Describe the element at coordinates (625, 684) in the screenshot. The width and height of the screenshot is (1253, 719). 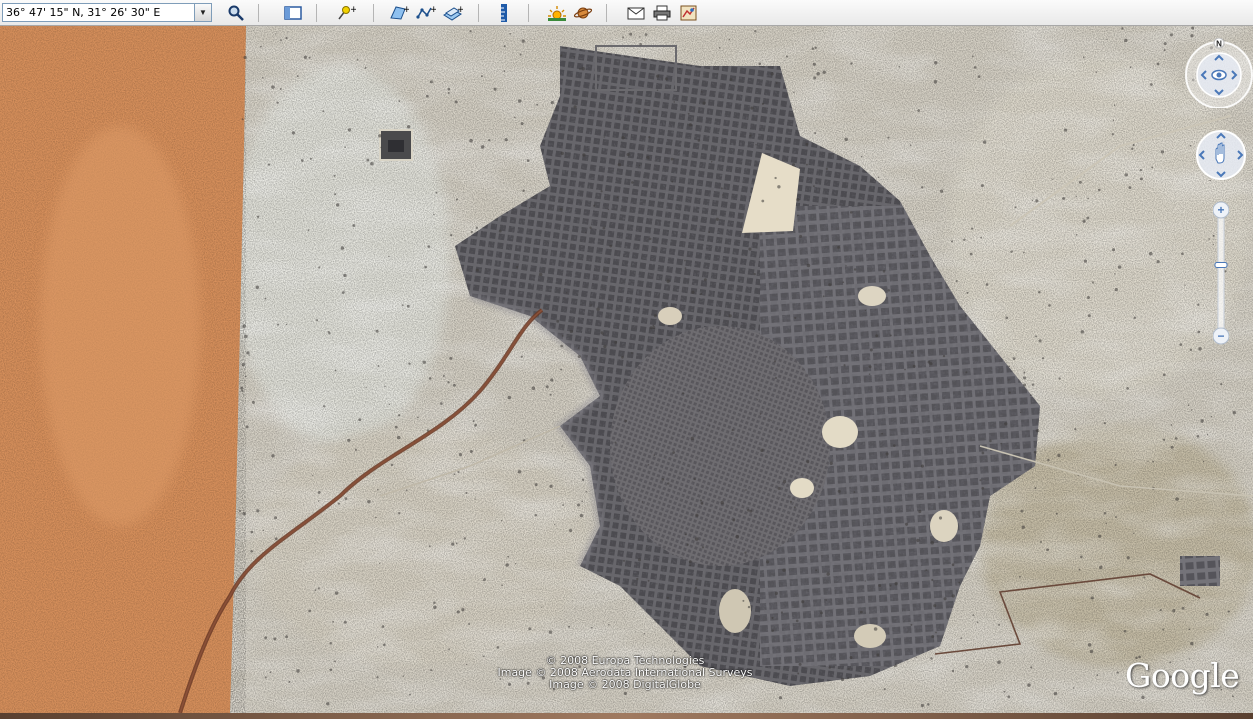
I see `attribution-line: Image © 2008 DigitalGlobe` at that location.